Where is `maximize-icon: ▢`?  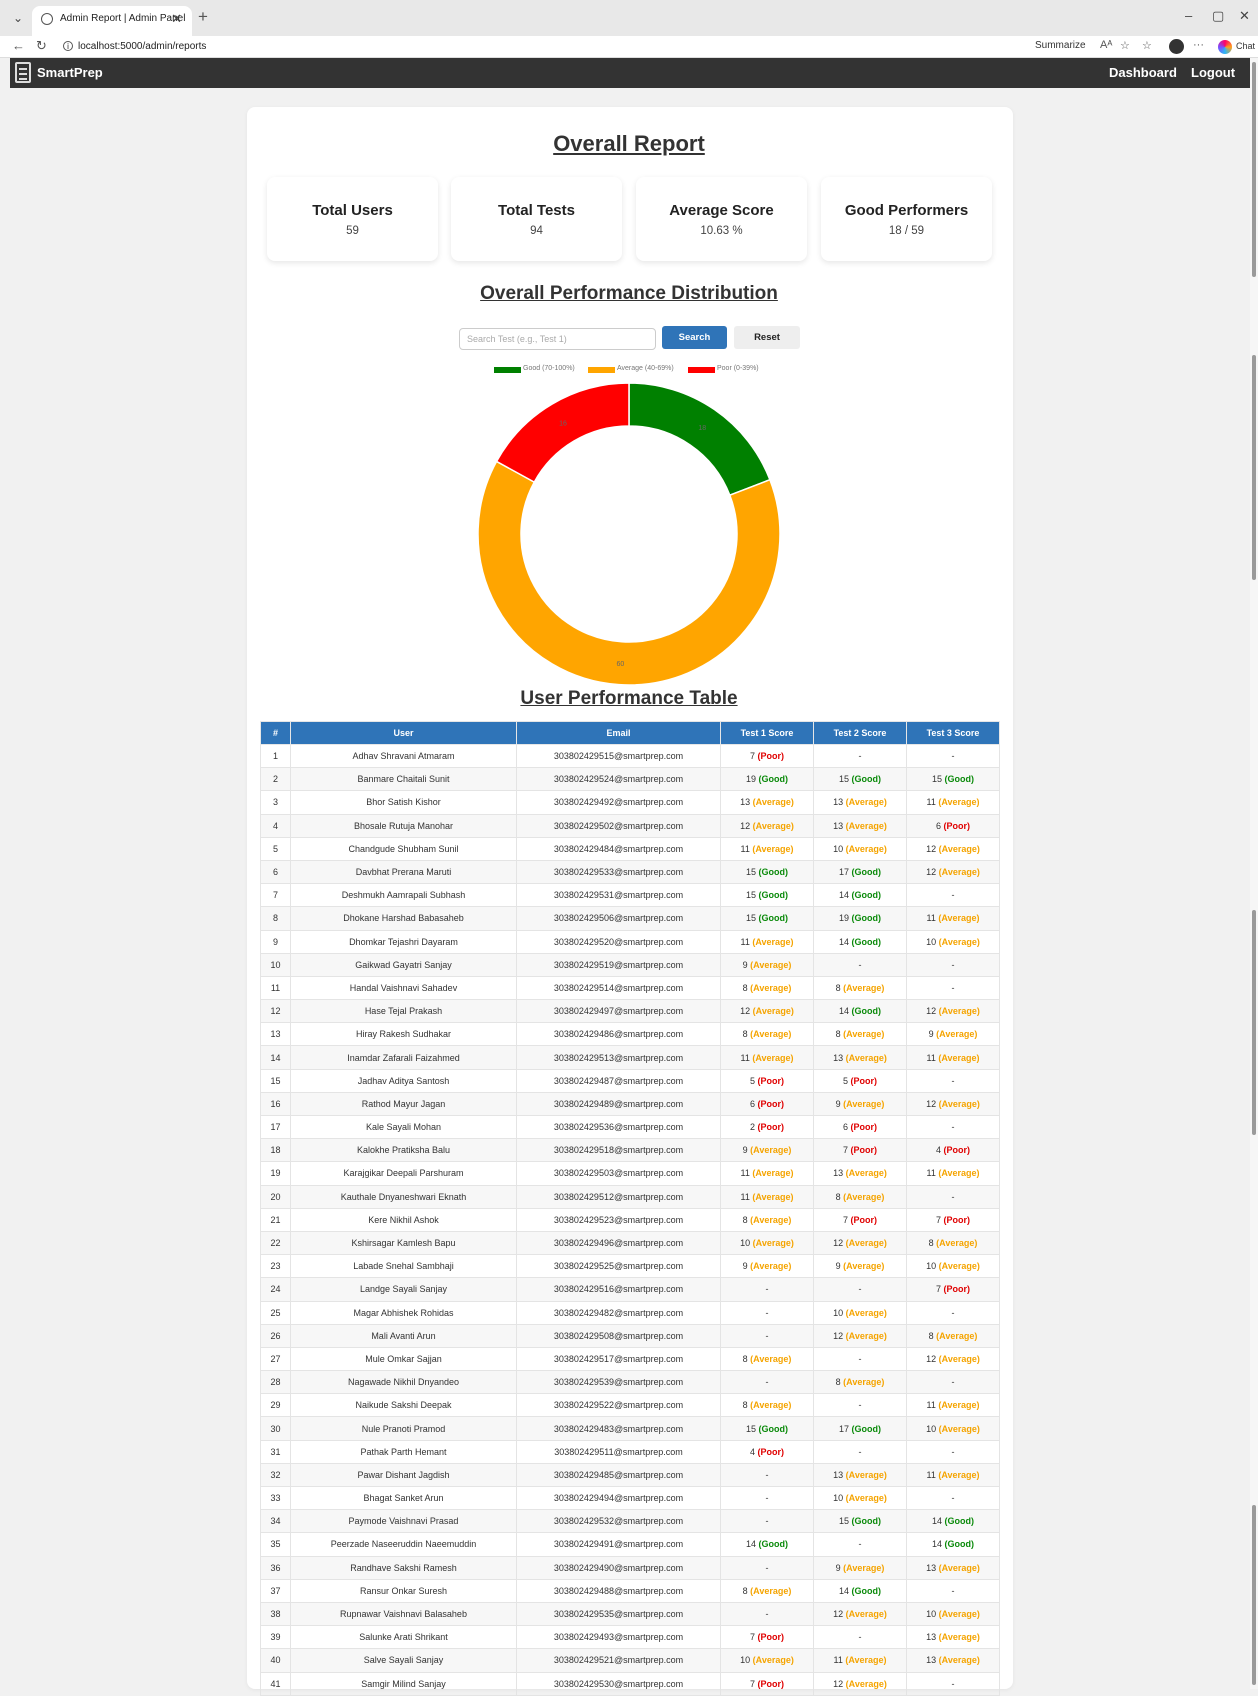
maximize-icon: ▢ is located at coordinates (1218, 16).